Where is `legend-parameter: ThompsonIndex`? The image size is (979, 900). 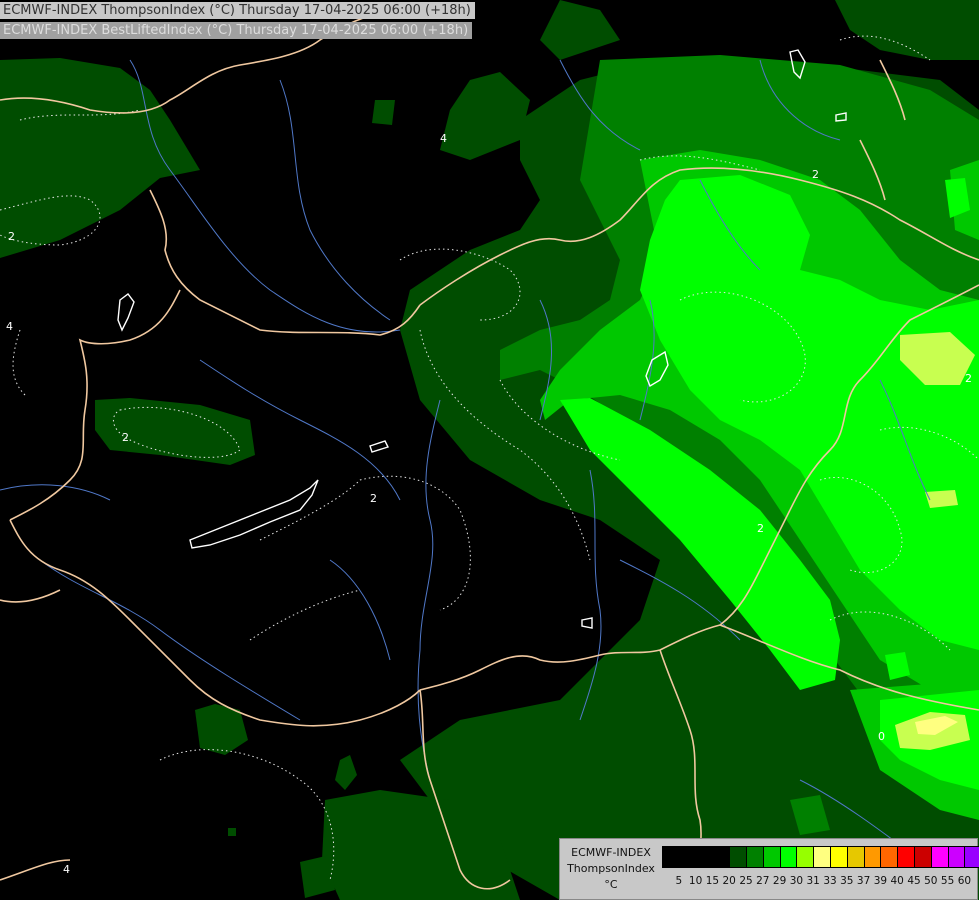 legend-parameter: ThompsonIndex is located at coordinates (611, 868).